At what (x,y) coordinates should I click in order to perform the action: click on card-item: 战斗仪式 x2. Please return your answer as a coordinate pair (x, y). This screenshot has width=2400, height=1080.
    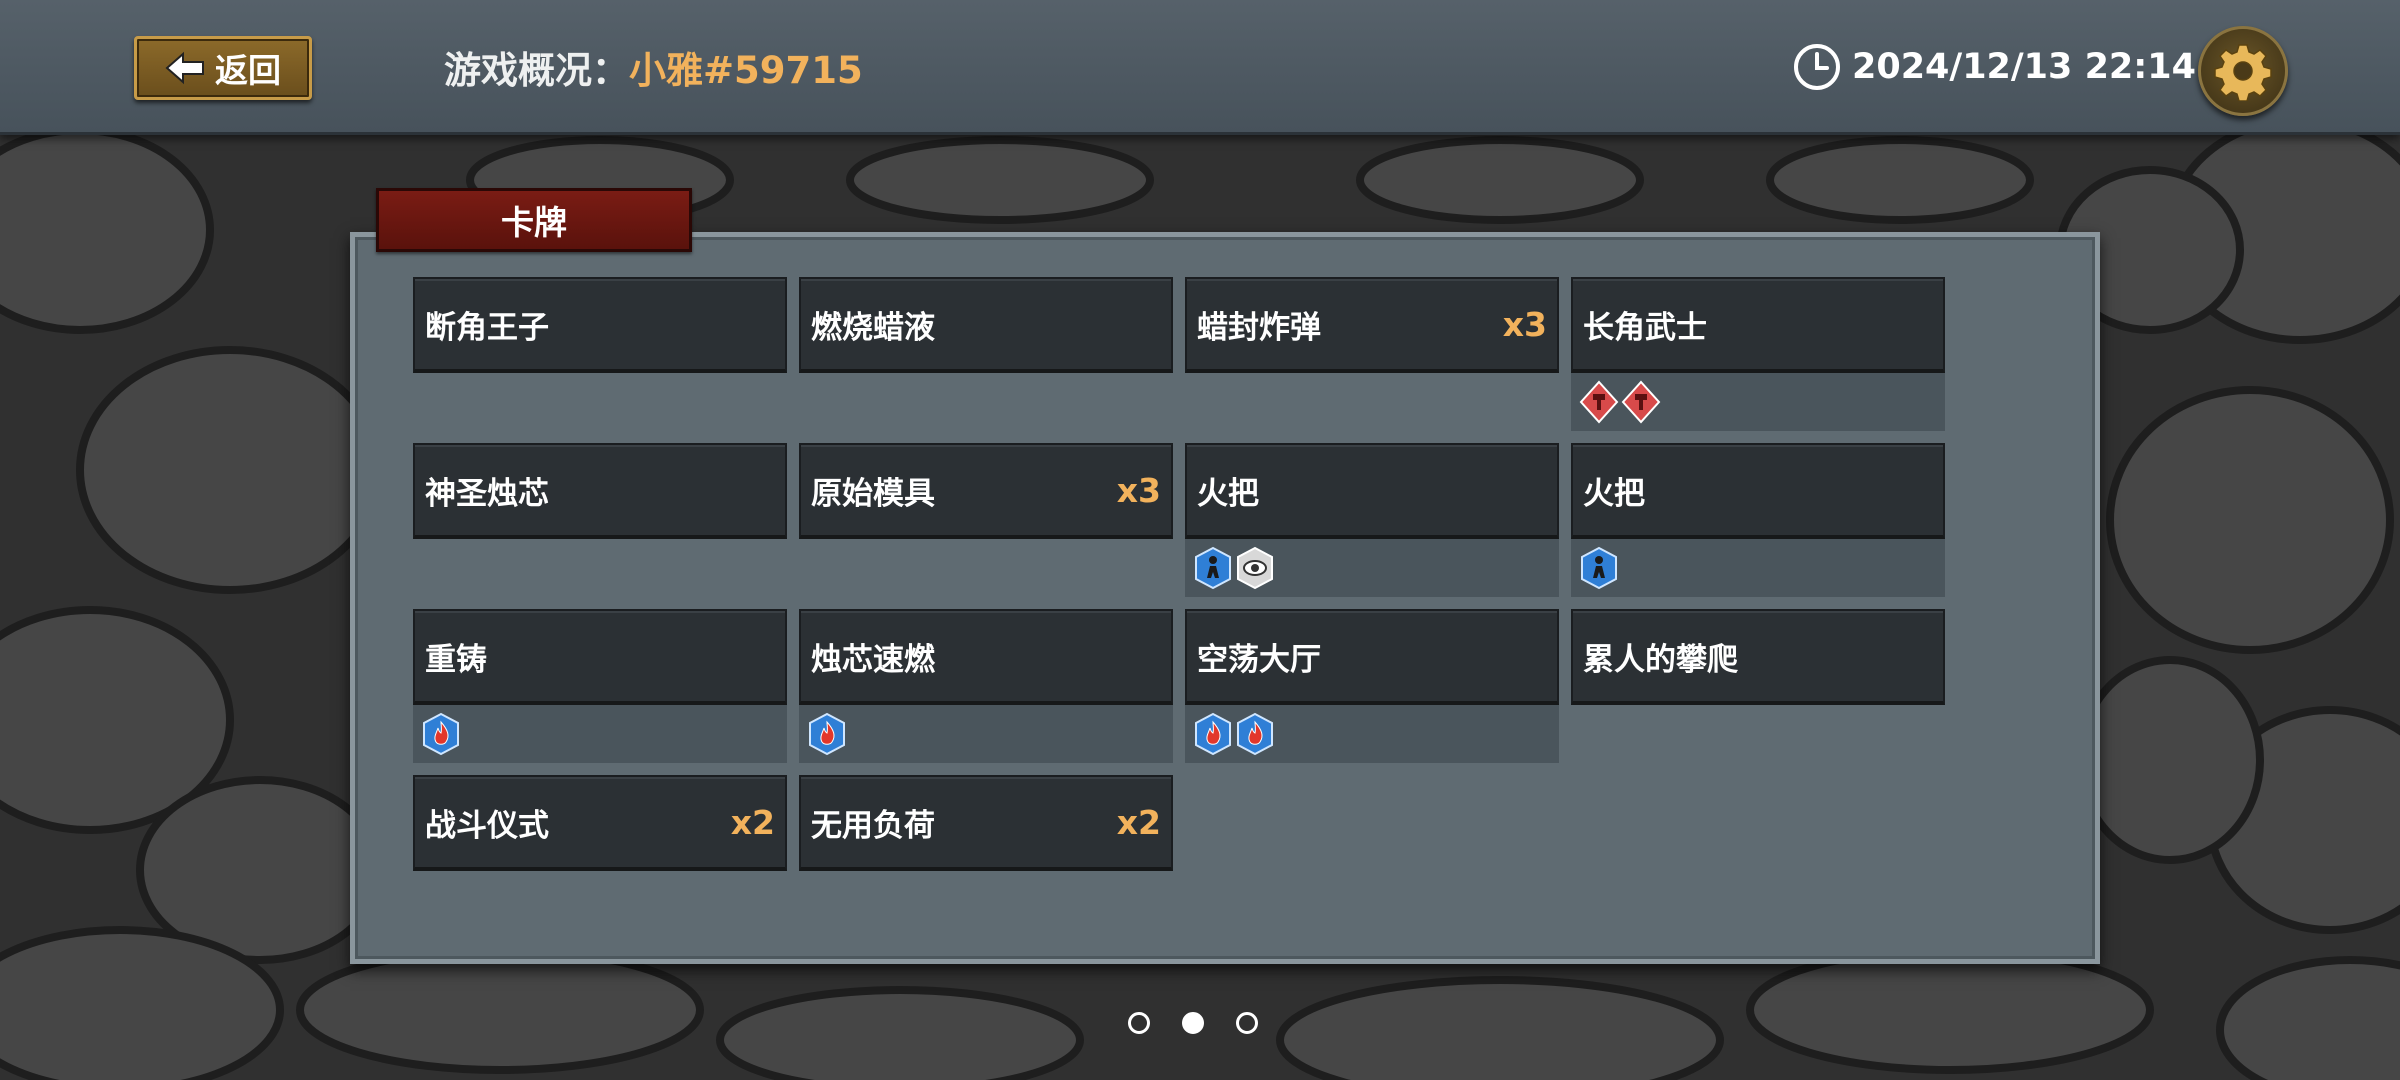
    Looking at the image, I should click on (600, 823).